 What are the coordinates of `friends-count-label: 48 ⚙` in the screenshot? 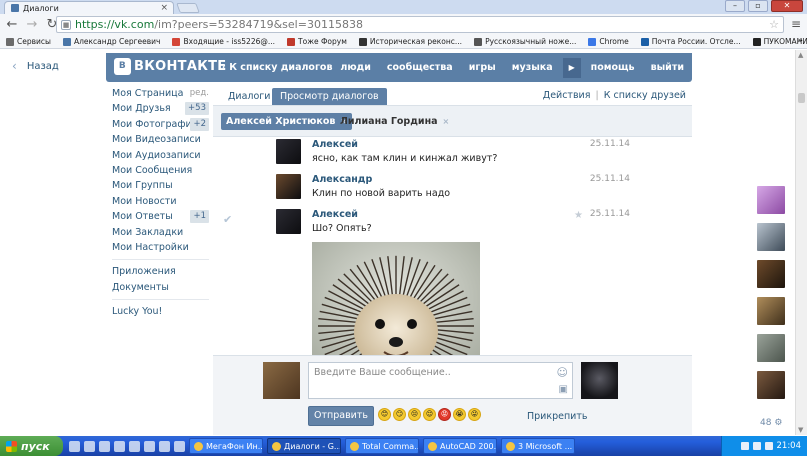 It's located at (771, 423).